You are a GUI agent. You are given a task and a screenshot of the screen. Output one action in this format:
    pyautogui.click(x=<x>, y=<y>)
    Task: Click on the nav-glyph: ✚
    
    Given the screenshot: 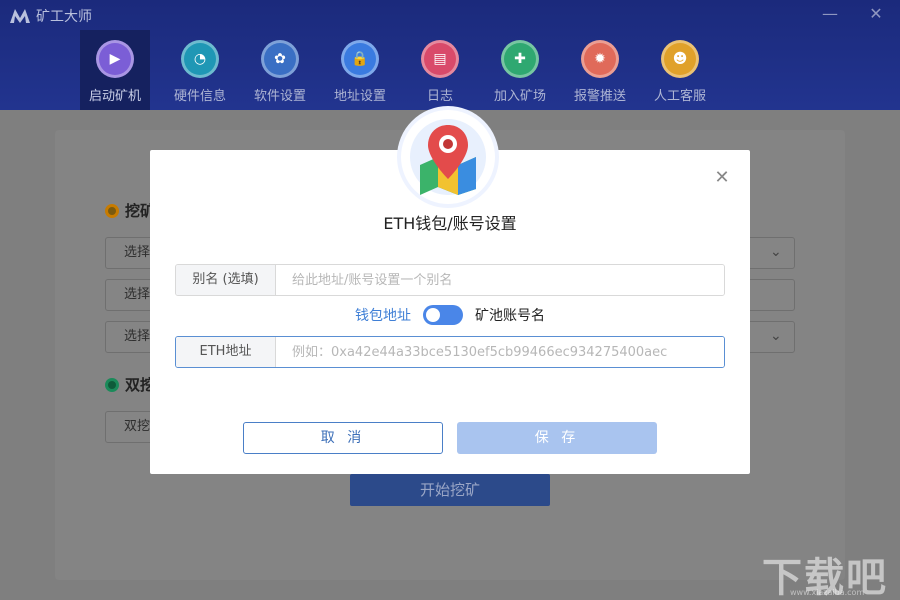 What is the action you would take?
    pyautogui.click(x=520, y=59)
    